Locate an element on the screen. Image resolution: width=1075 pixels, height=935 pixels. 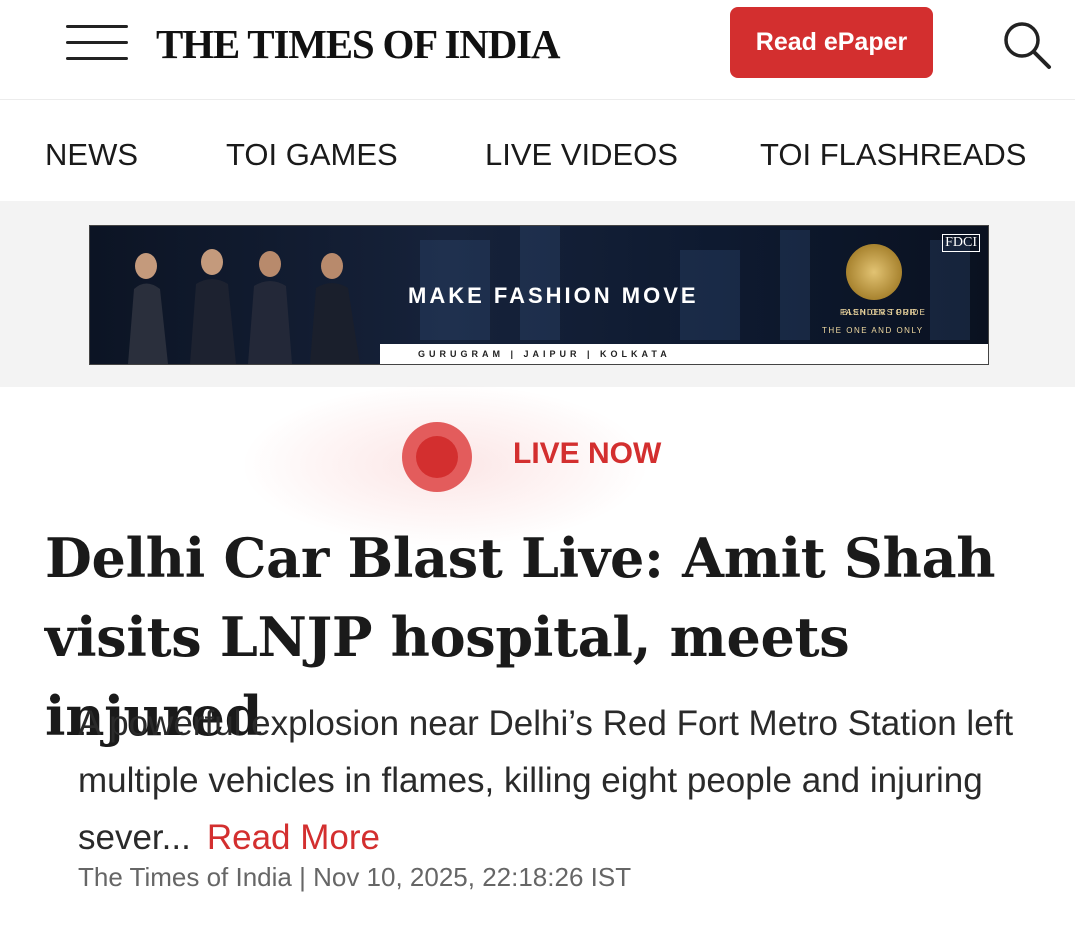
models-image is located at coordinates (244, 306).